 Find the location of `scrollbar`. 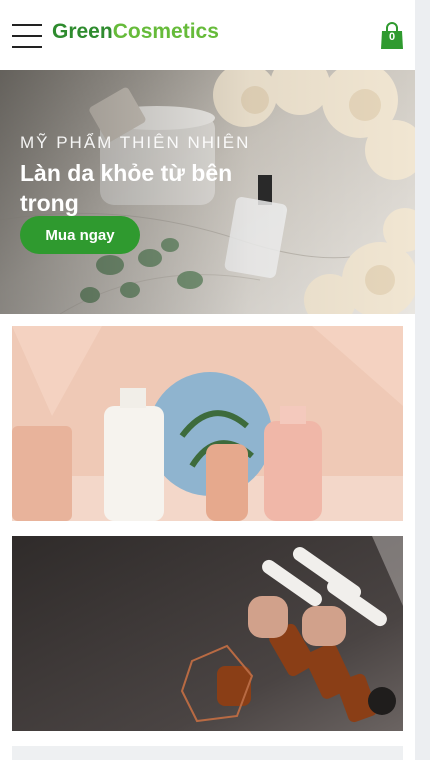

scrollbar is located at coordinates (422, 380).